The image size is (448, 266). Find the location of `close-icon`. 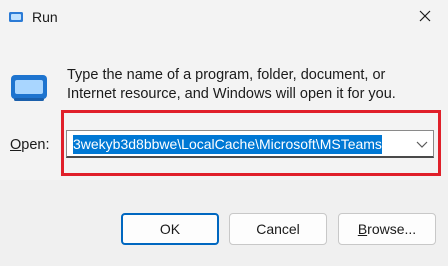

close-icon is located at coordinates (425, 18).